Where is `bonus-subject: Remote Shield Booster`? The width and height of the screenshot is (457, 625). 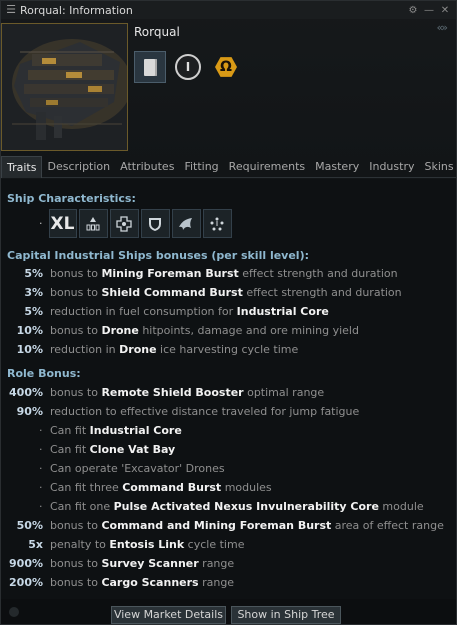
bonus-subject: Remote Shield Booster is located at coordinates (172, 392).